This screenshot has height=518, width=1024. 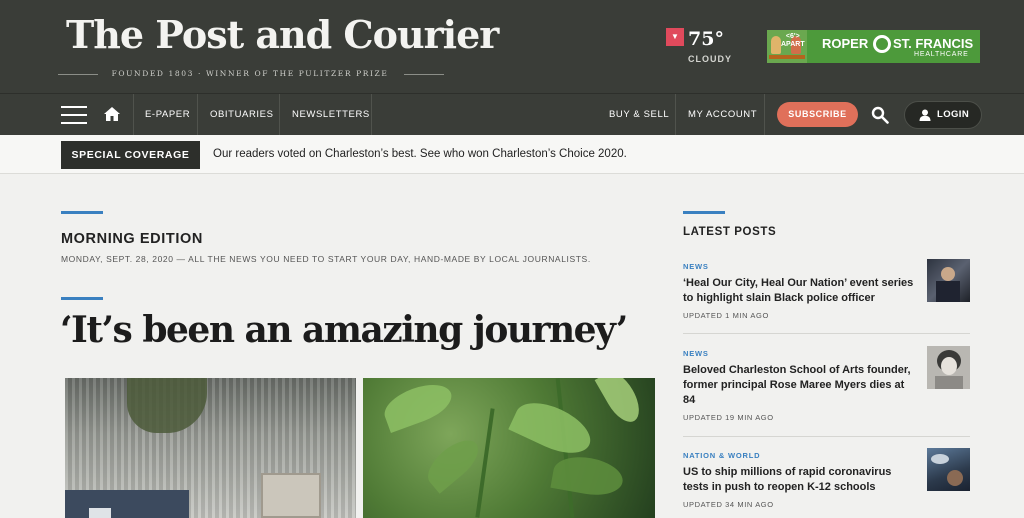 I want to click on lead-headline: ‘It’s been an amazing journey’, so click(x=344, y=330).